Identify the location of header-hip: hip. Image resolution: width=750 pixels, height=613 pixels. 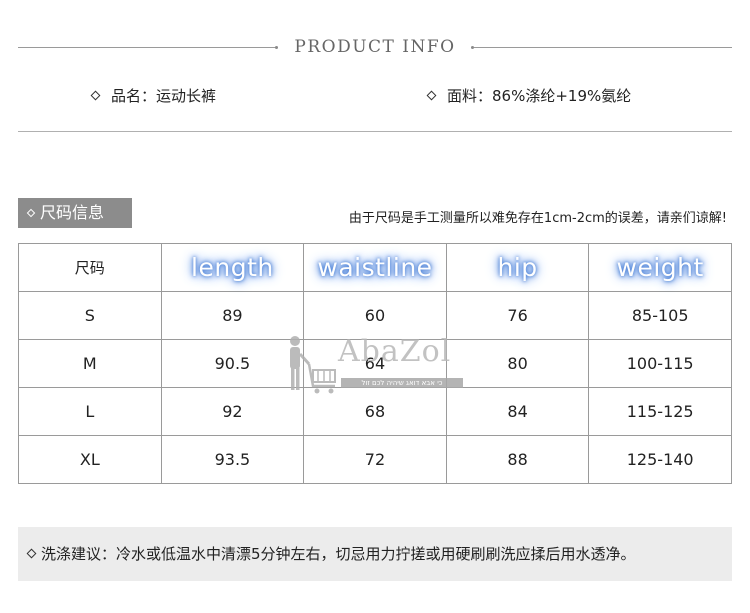
(517, 267).